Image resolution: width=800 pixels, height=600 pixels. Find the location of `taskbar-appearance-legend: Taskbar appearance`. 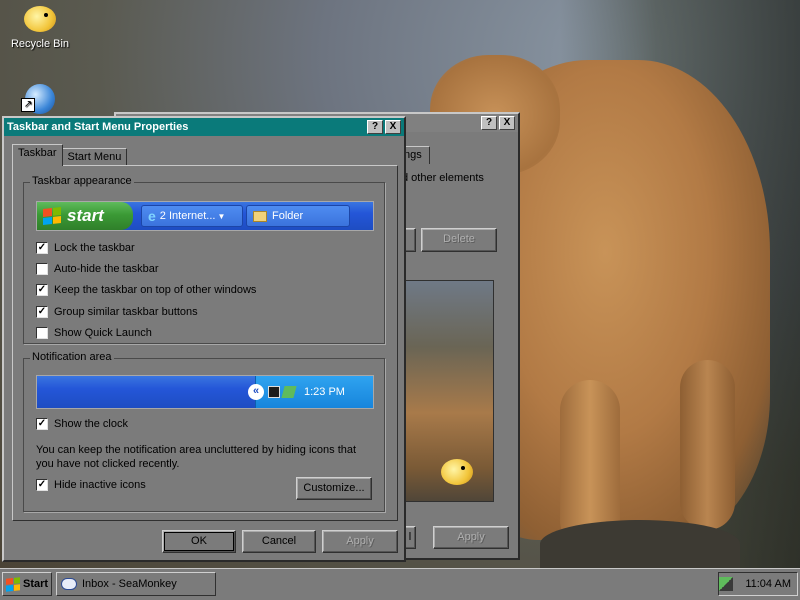

taskbar-appearance-legend: Taskbar appearance is located at coordinates (82, 181).